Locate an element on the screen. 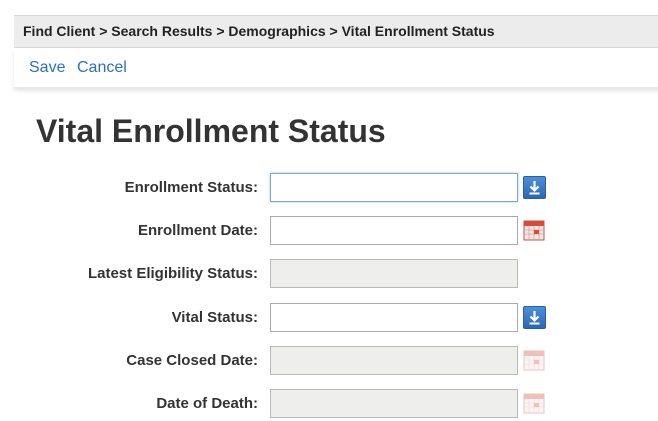 The width and height of the screenshot is (658, 421). enrollment-date-label: Enrollment Date: is located at coordinates (197, 230).